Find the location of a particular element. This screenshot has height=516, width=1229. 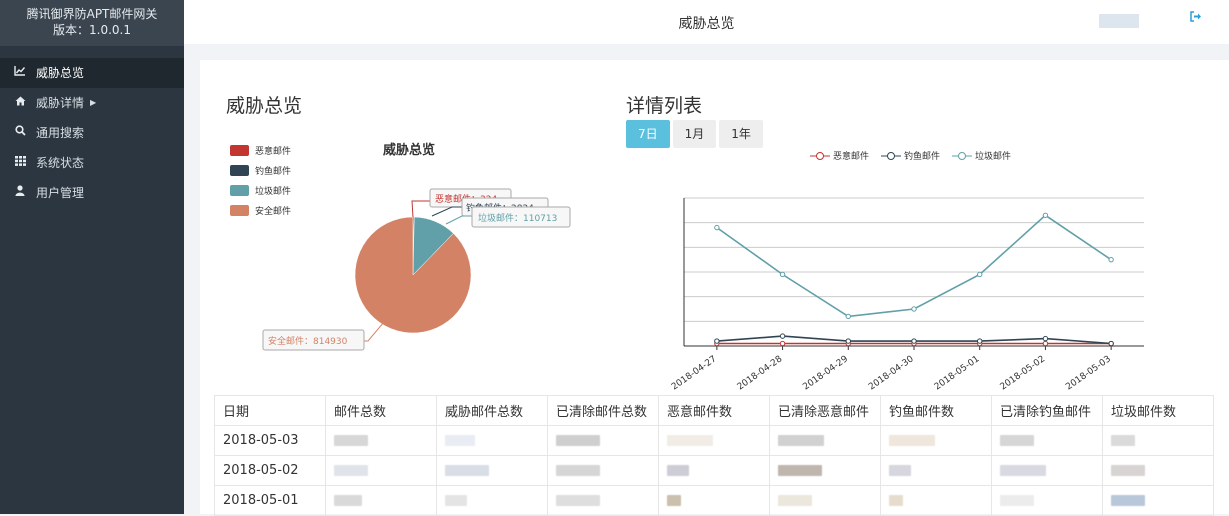

callout-line-malicious is located at coordinates (421, 209).